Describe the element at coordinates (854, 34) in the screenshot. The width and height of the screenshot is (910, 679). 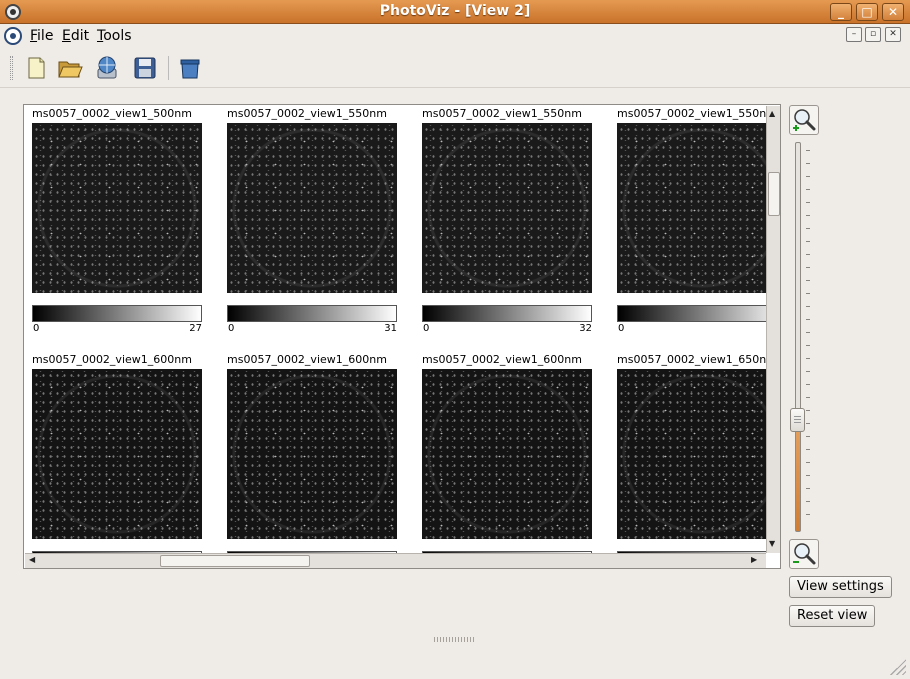
I see `mdi-minimize-button: –` at that location.